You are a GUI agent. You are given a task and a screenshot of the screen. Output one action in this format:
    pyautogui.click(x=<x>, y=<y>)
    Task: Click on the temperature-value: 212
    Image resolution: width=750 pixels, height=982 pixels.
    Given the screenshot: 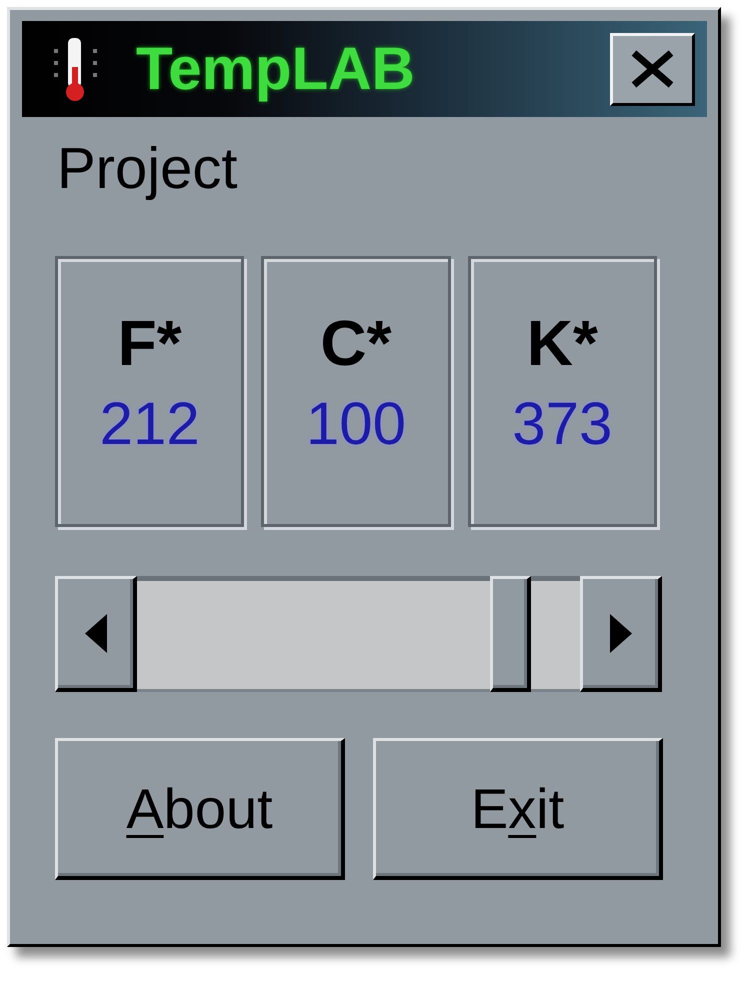 What is the action you would take?
    pyautogui.click(x=150, y=424)
    